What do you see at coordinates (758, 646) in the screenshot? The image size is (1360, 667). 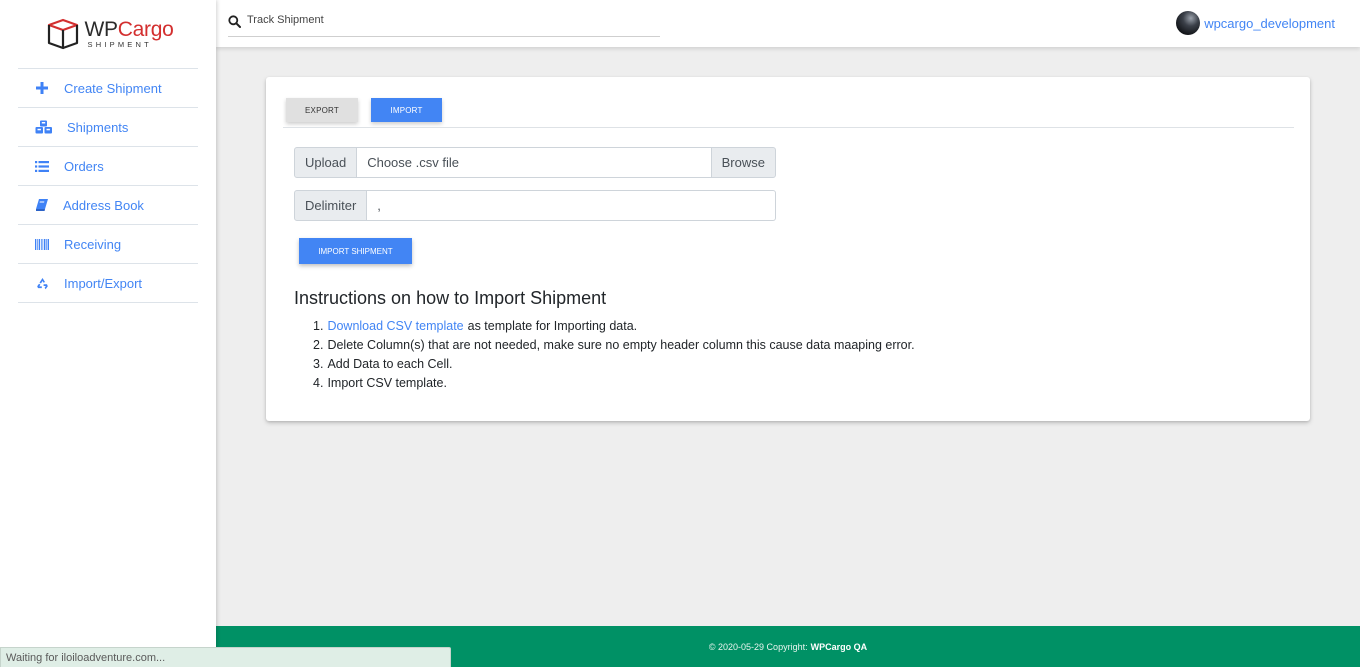 I see `copyright-text: © 2020-05-29 Copyright:` at bounding box center [758, 646].